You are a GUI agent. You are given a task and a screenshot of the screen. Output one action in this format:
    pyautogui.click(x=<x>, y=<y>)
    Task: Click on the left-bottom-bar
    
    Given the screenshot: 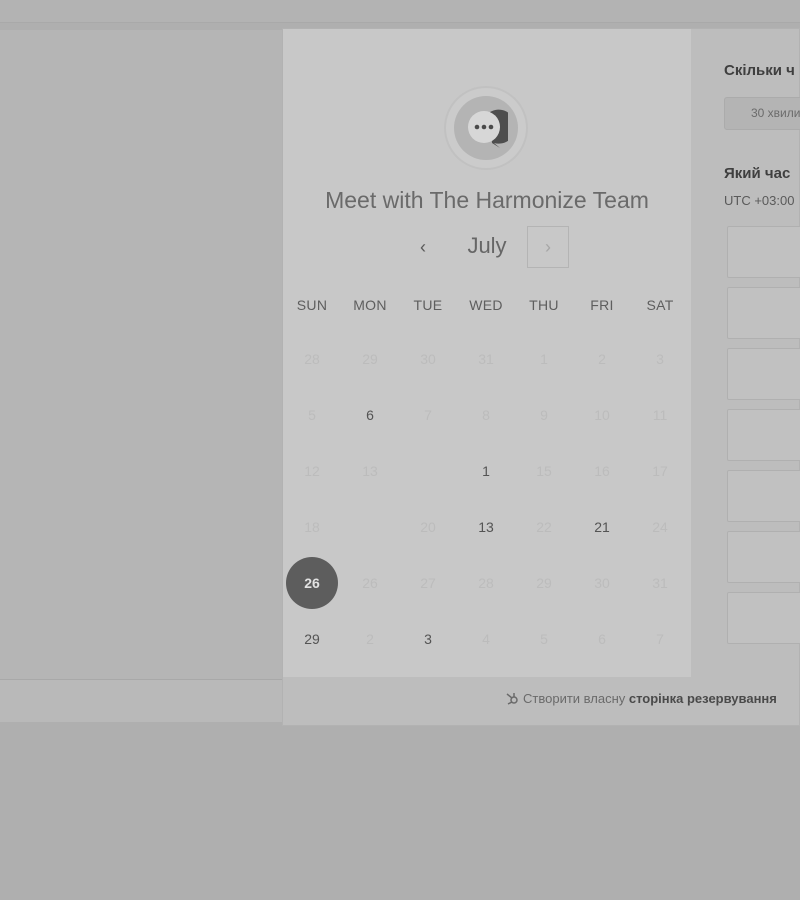 What is the action you would take?
    pyautogui.click(x=141, y=700)
    